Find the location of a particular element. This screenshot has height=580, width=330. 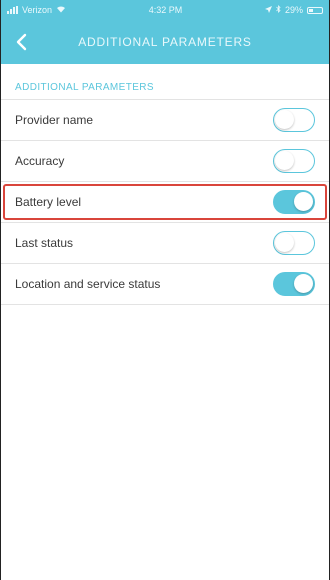

parameter-row-accuracy: Accuracy is located at coordinates (165, 161).